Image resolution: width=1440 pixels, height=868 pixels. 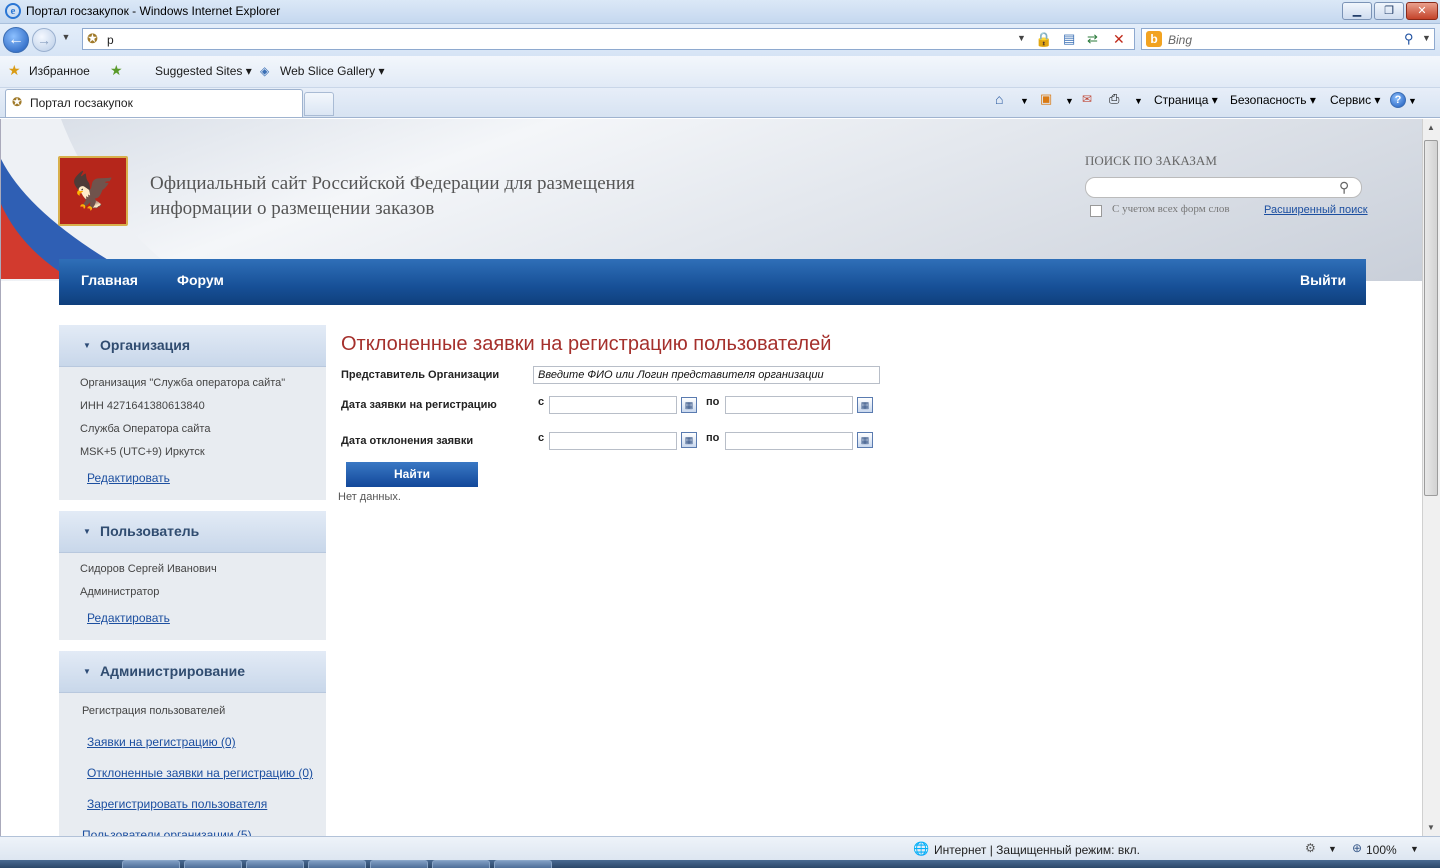 What do you see at coordinates (81, 103) in the screenshot?
I see `tab-label: Портал госзакупок` at bounding box center [81, 103].